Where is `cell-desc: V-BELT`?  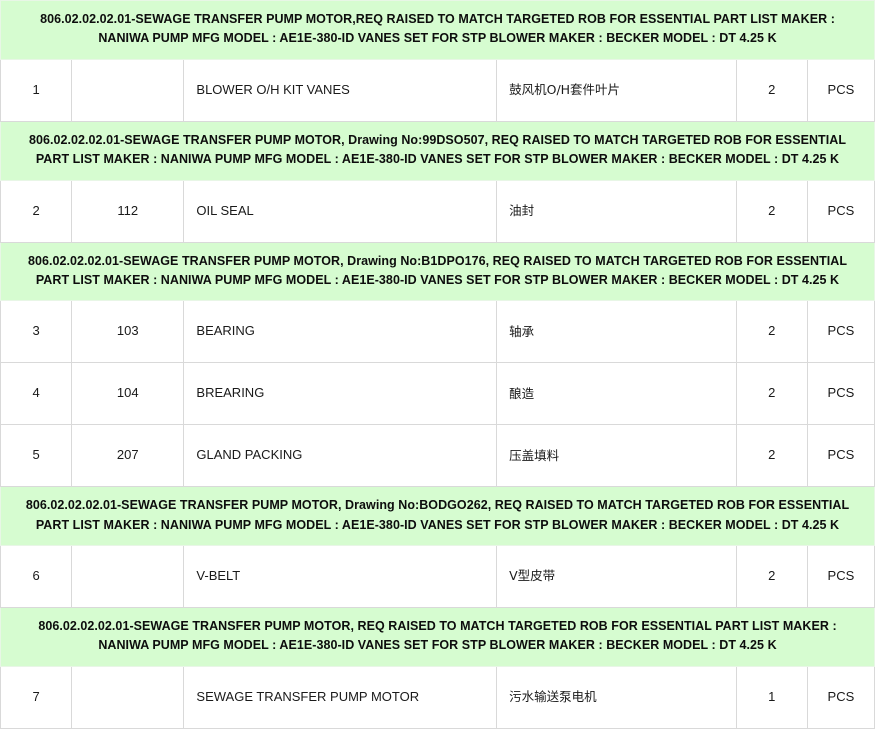
cell-desc: V-BELT is located at coordinates (340, 576).